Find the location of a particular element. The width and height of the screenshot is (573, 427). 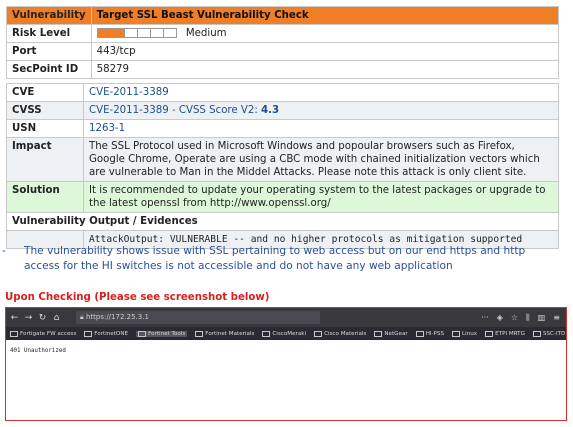

bookmark-item: HI-PSS is located at coordinates (430, 333).